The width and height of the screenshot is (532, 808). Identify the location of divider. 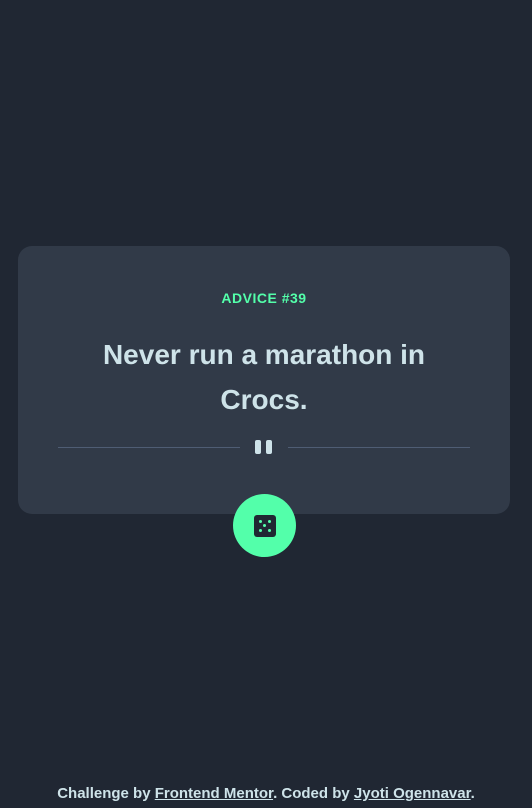
(264, 447).